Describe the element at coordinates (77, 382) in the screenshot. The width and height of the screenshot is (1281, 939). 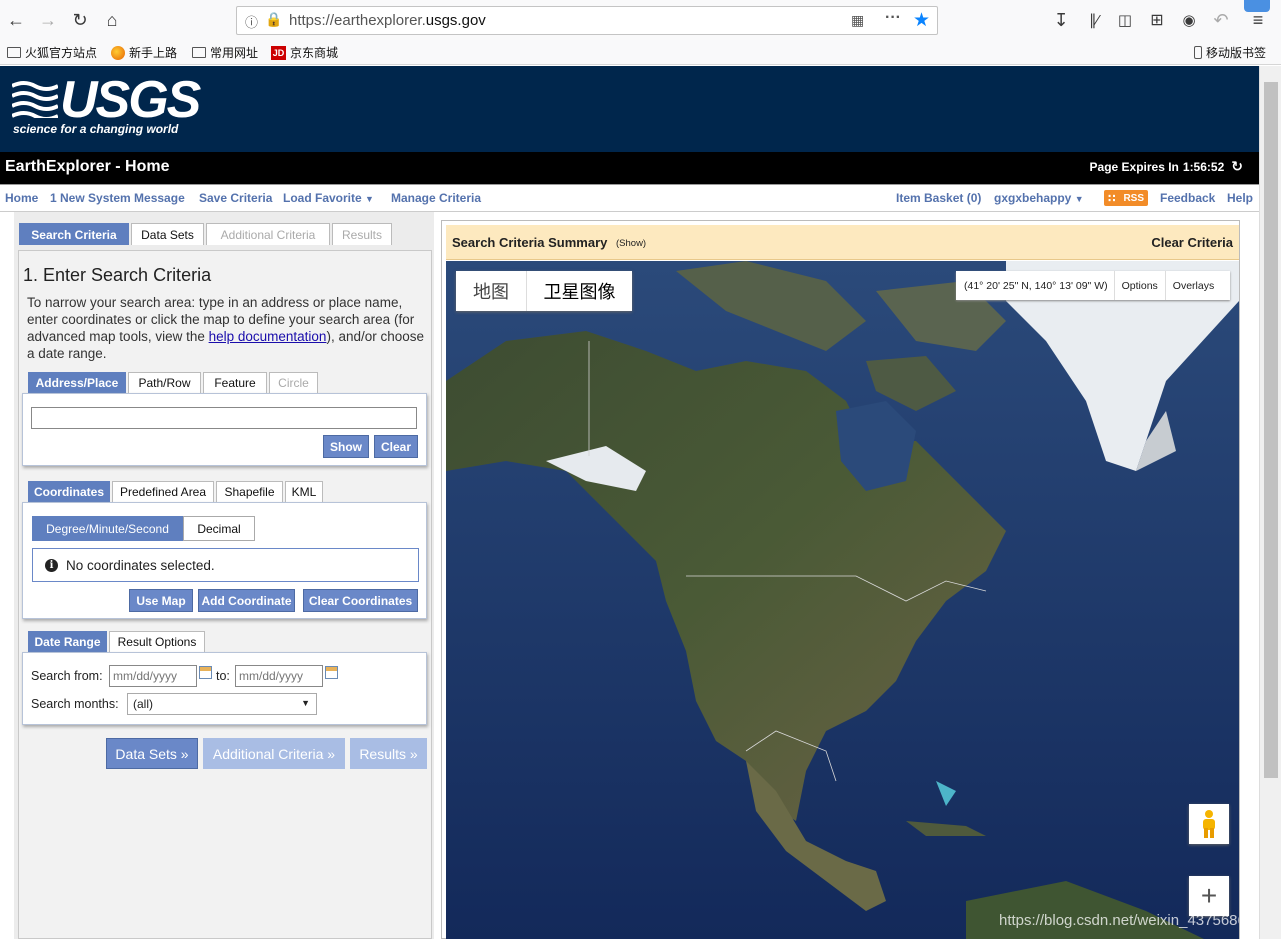
I see `tab-address-place: Address/Place` at that location.